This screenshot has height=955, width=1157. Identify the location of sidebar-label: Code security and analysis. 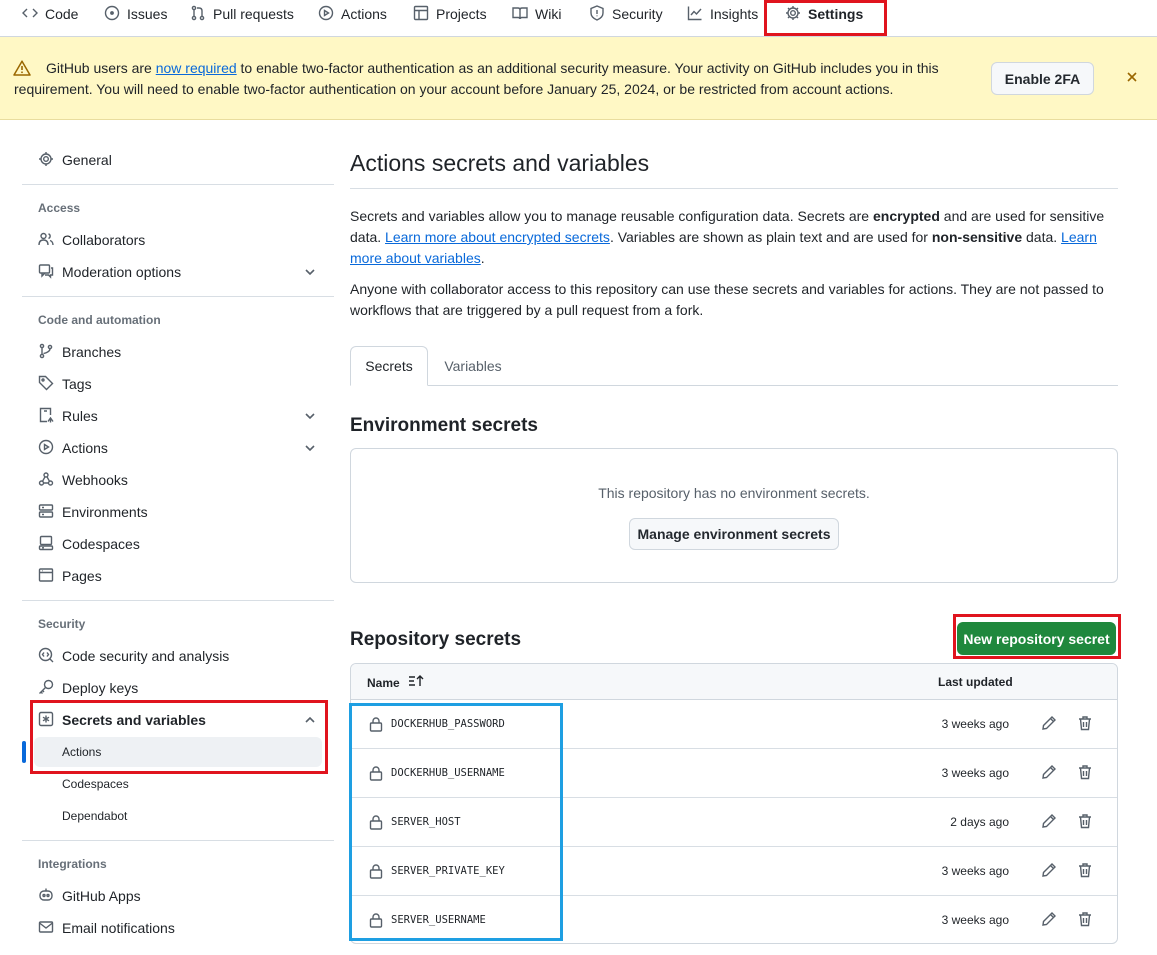
(146, 656).